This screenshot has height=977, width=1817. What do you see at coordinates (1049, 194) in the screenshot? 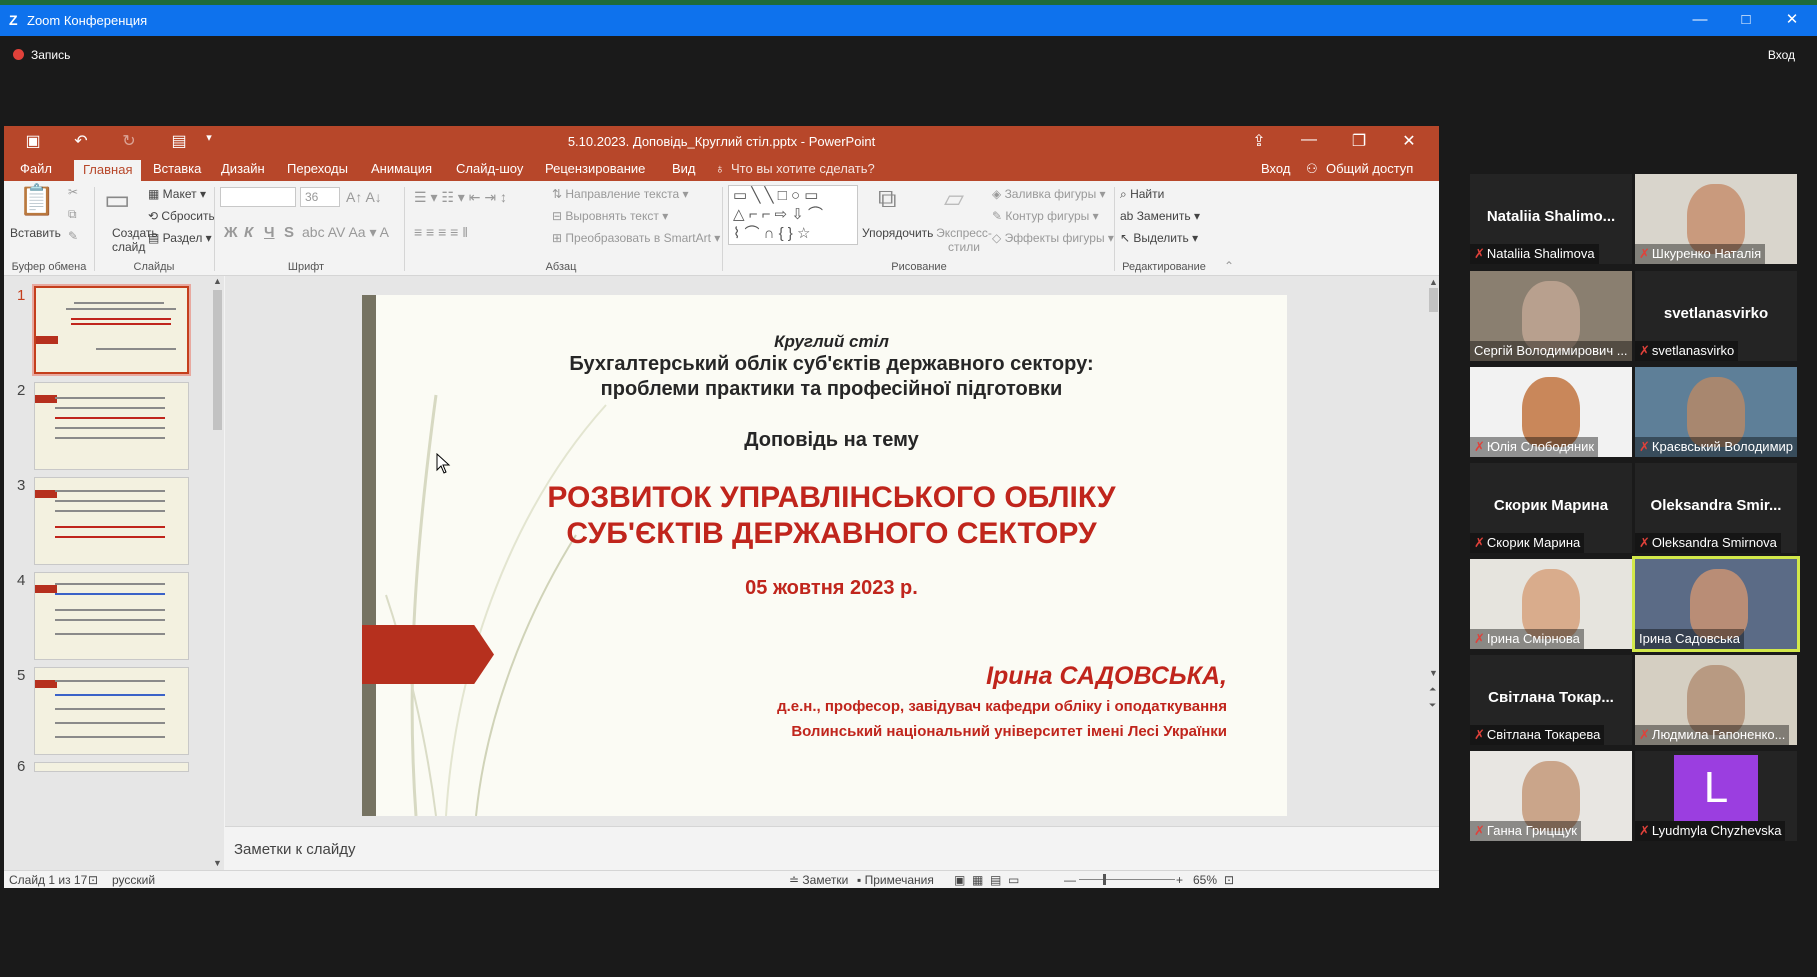
I see `shape-fill-button: ◈ Заливка фигуры ▾` at bounding box center [1049, 194].